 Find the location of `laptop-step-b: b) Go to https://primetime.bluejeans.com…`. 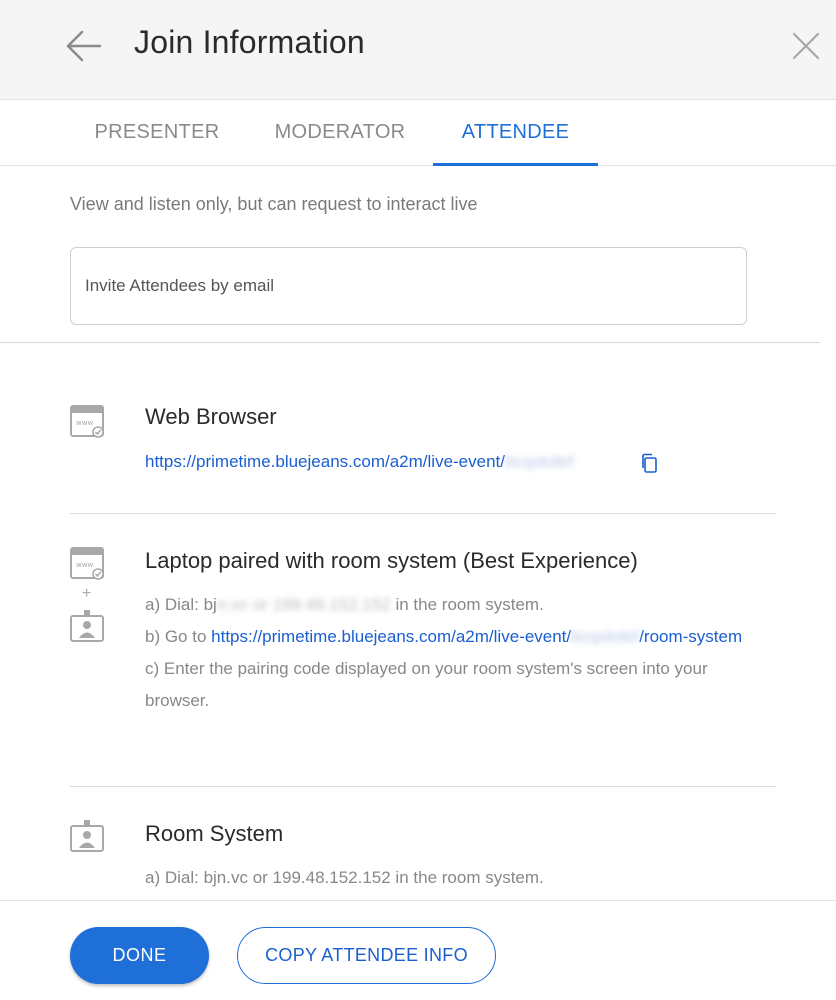

laptop-step-b: b) Go to https://primetime.bluejeans.com… is located at coordinates (444, 636).